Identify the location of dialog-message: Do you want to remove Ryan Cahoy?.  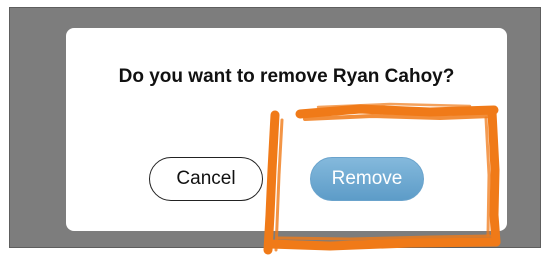
(286, 76).